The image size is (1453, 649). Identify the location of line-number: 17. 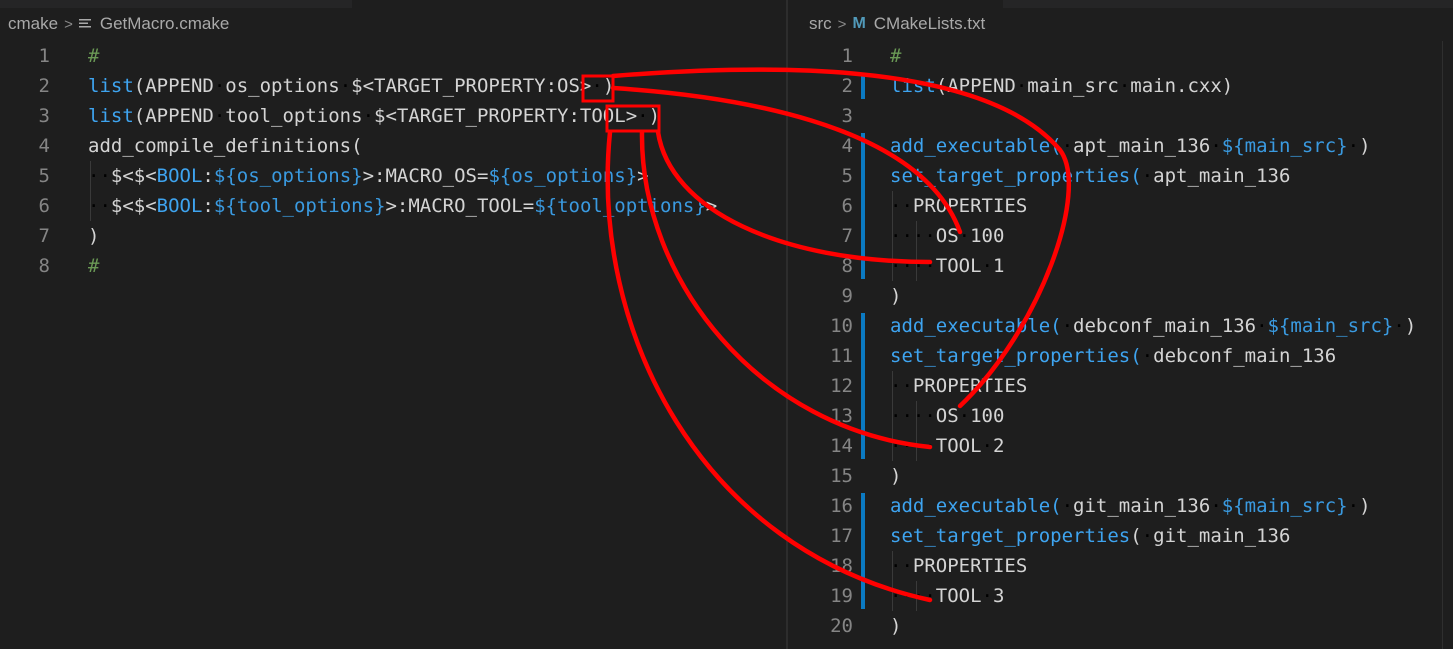
(841, 536).